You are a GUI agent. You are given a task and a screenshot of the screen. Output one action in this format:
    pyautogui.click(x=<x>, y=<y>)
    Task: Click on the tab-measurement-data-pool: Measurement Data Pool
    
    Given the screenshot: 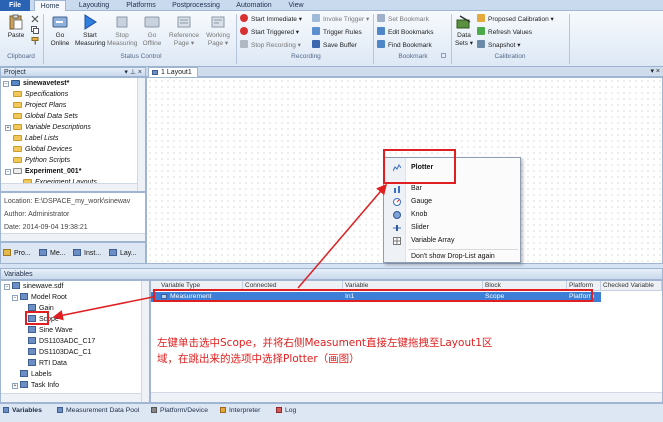 What is the action you would take?
    pyautogui.click(x=98, y=411)
    